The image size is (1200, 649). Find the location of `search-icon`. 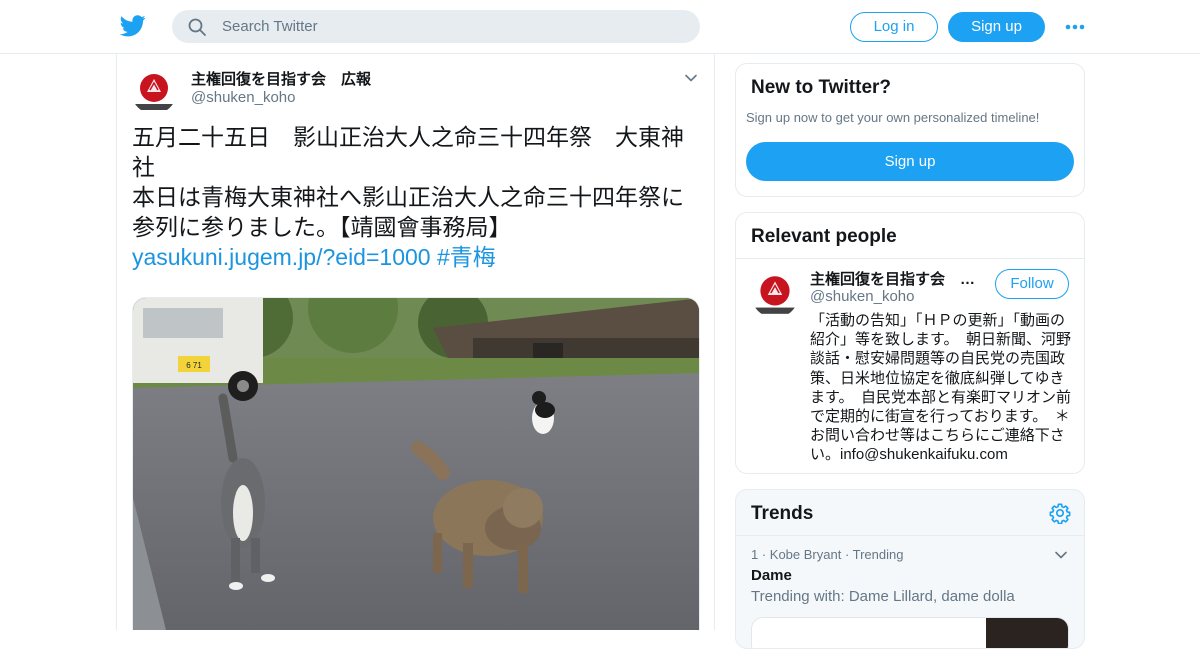

search-icon is located at coordinates (197, 27).